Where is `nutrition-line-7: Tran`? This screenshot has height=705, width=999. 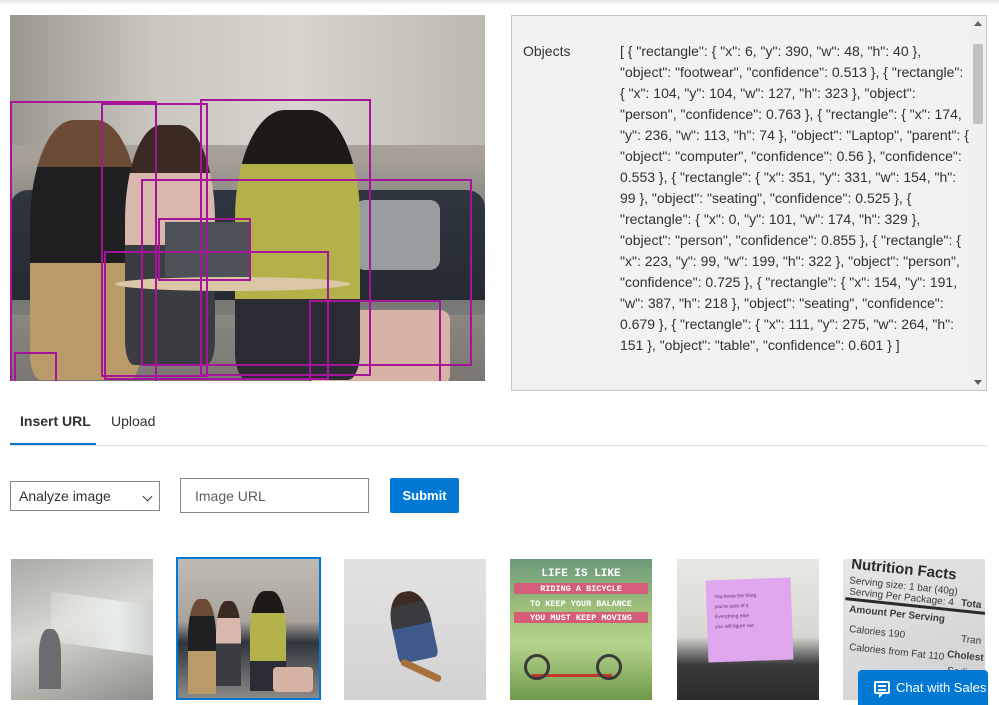
nutrition-line-7: Tran is located at coordinates (971, 640).